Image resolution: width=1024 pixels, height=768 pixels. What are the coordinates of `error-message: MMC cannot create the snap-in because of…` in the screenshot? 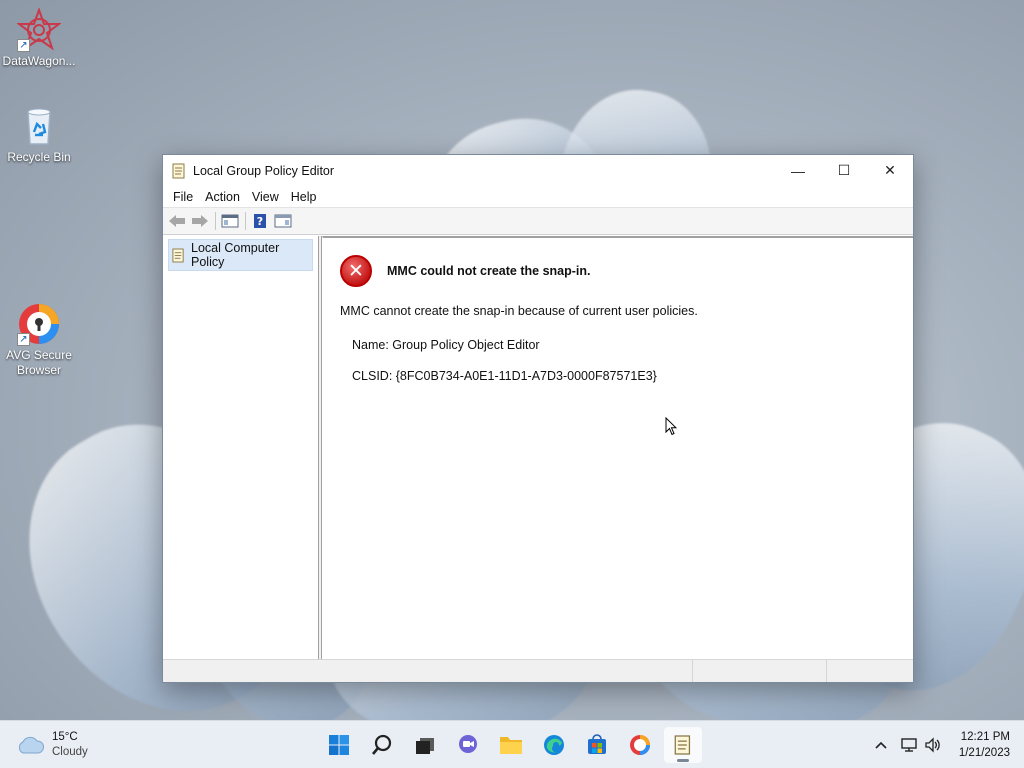 It's located at (519, 311).